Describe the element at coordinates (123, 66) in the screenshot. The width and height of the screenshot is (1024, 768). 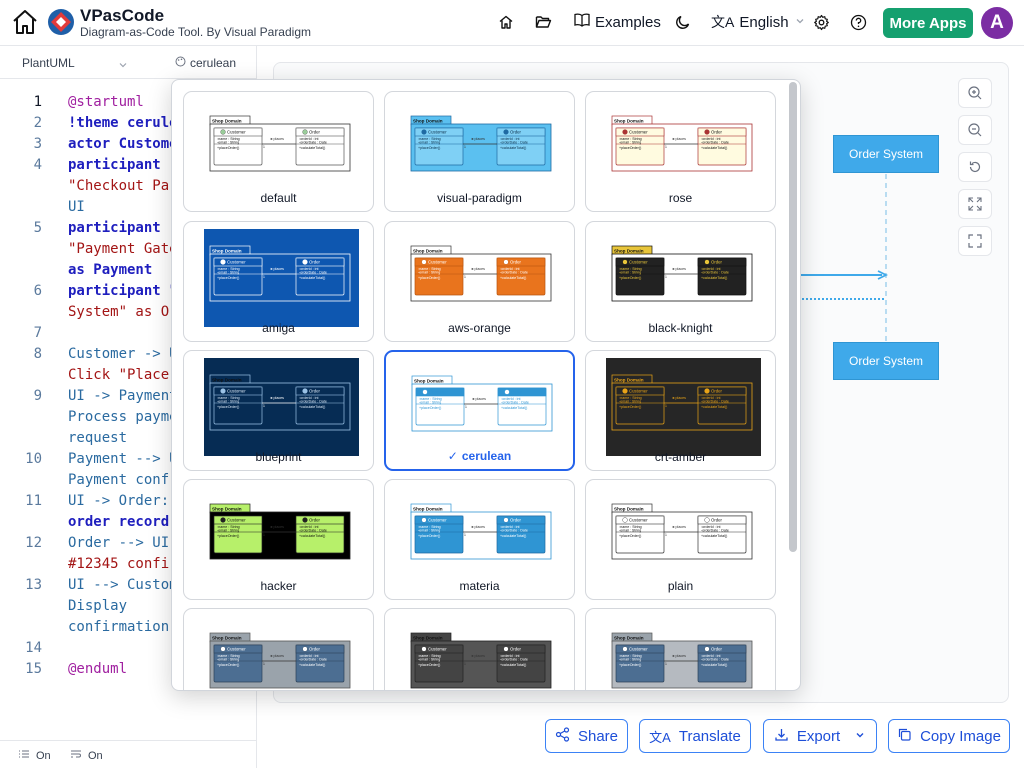
I see `chevron-down-icon` at that location.